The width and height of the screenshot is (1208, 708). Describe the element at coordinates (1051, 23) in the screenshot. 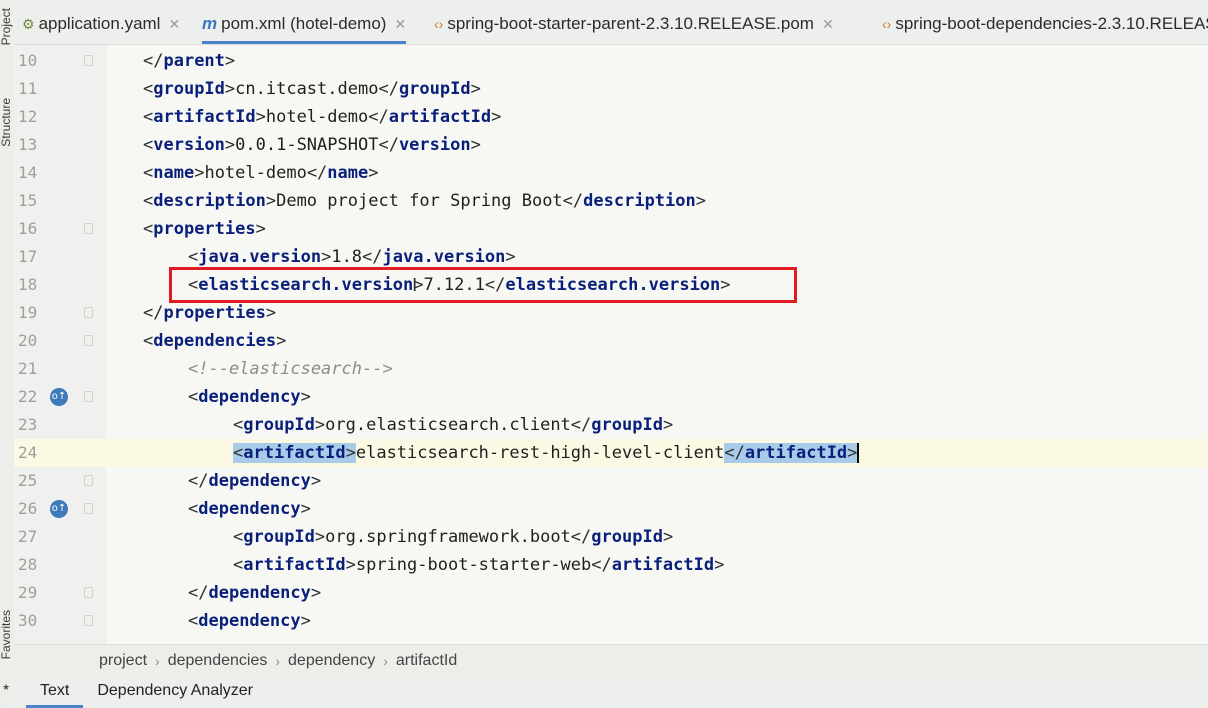

I see `tab-label: spring-boot-dependencies-2.3.10.RELEASE` at that location.